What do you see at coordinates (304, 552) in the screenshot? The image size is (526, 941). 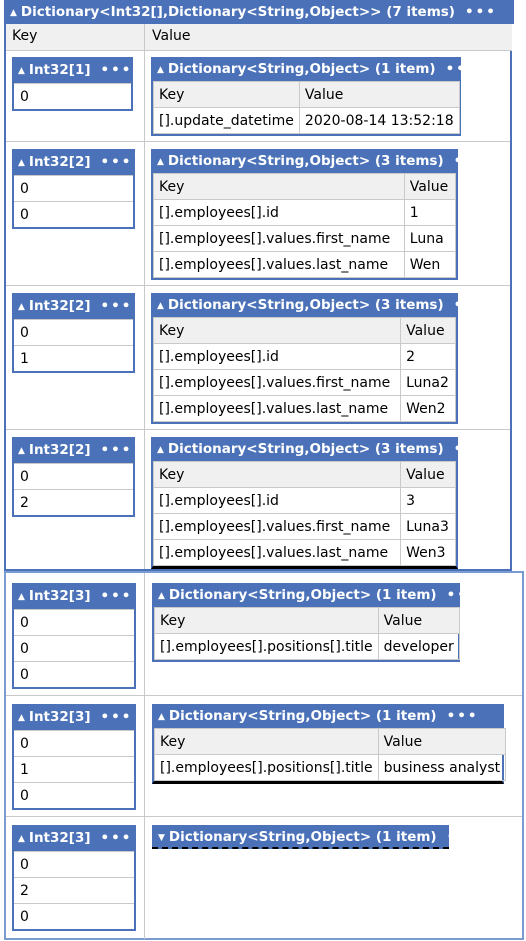 I see `table-row: [].employees[].values.last_name Wen3` at bounding box center [304, 552].